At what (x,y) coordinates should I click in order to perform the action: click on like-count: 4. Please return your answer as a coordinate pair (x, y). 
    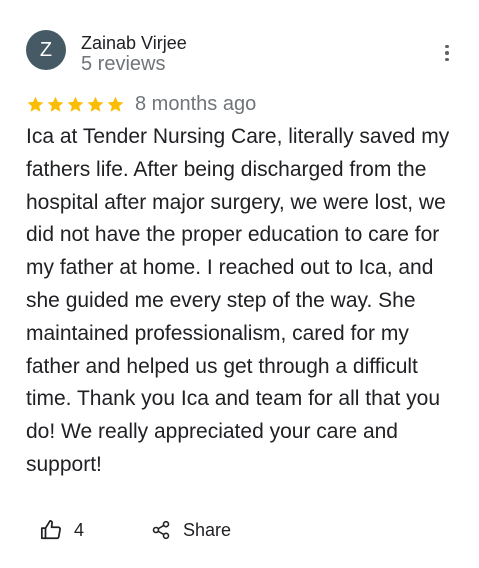
    Looking at the image, I should click on (79, 530).